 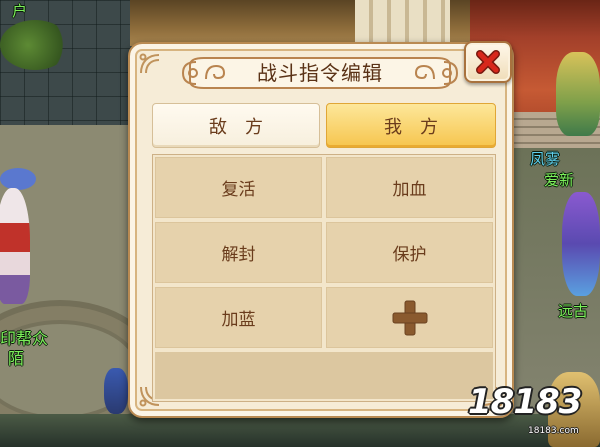 I want to click on site-watermark: 18183 18183.com, so click(x=531, y=412).